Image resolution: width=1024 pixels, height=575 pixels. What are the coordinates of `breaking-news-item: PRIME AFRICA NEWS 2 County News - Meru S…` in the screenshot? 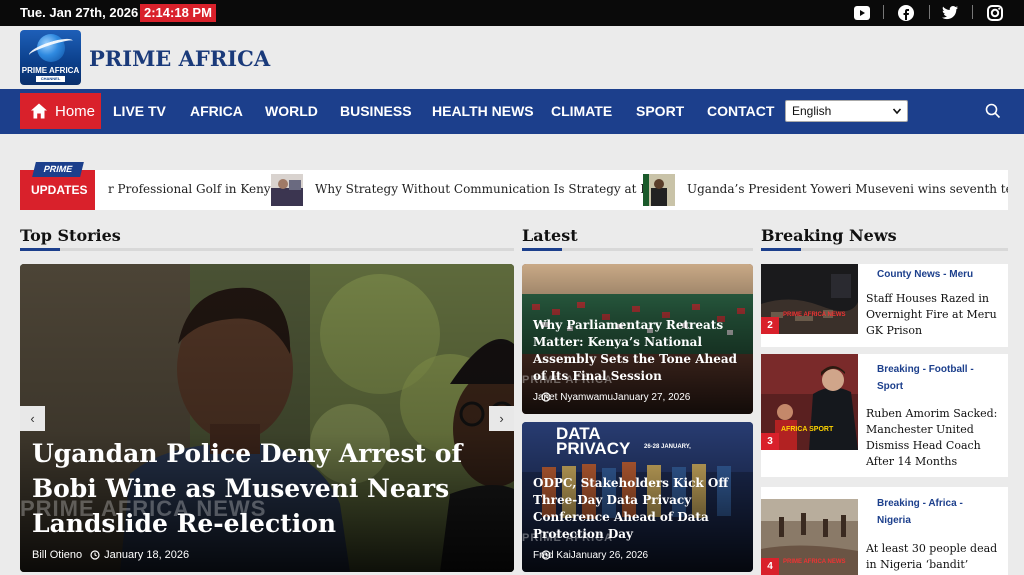 It's located at (884, 305).